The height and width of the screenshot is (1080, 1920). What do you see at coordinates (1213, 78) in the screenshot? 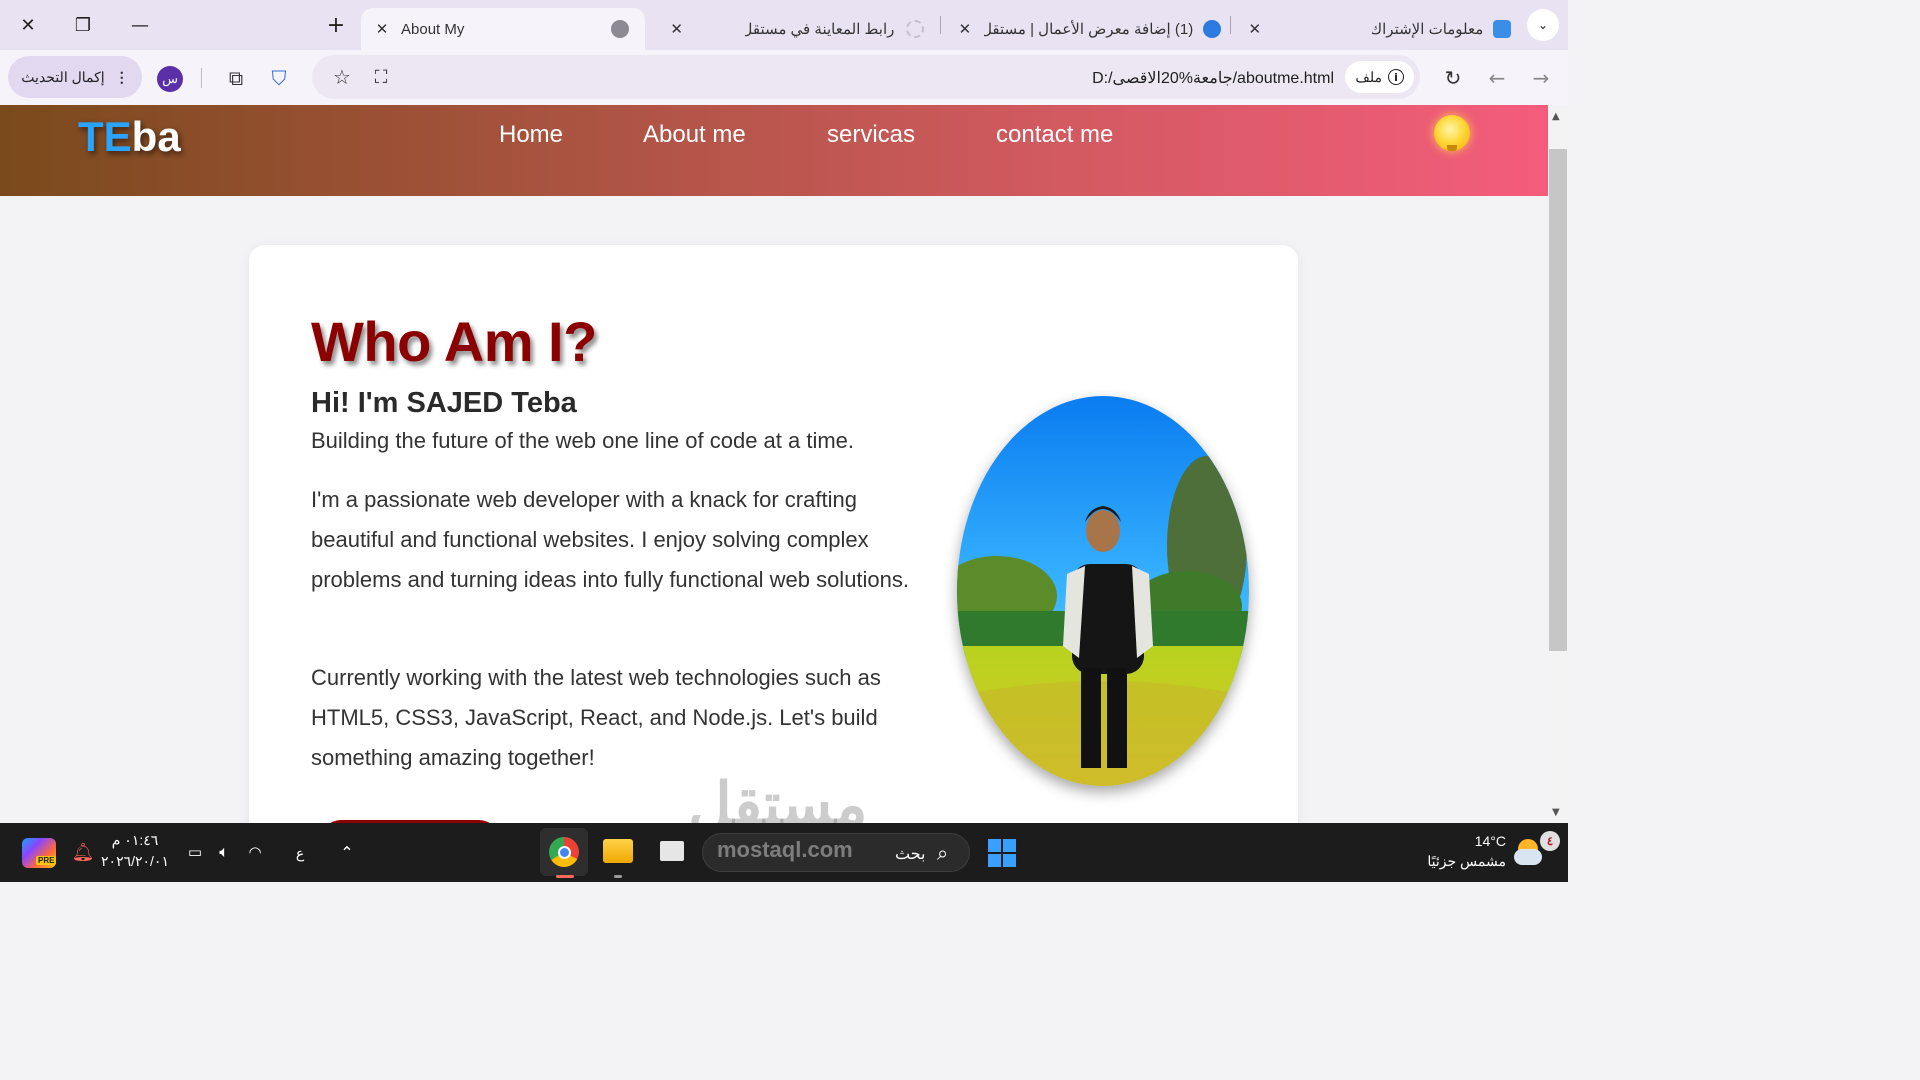
I see `url-text: D:/جامعة%20الاقصى/aboutme.html` at bounding box center [1213, 78].